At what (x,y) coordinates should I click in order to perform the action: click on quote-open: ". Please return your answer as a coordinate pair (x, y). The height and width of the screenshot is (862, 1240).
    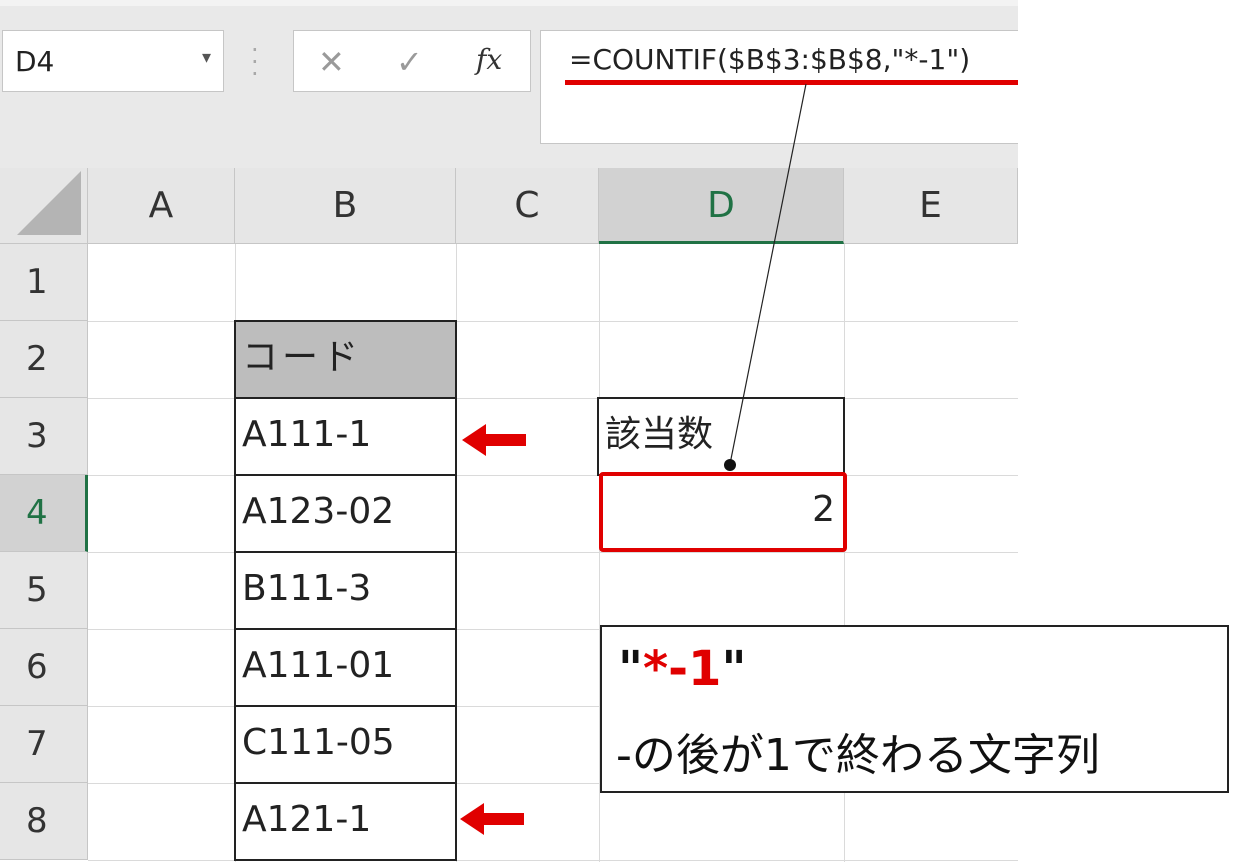
    Looking at the image, I should click on (631, 669).